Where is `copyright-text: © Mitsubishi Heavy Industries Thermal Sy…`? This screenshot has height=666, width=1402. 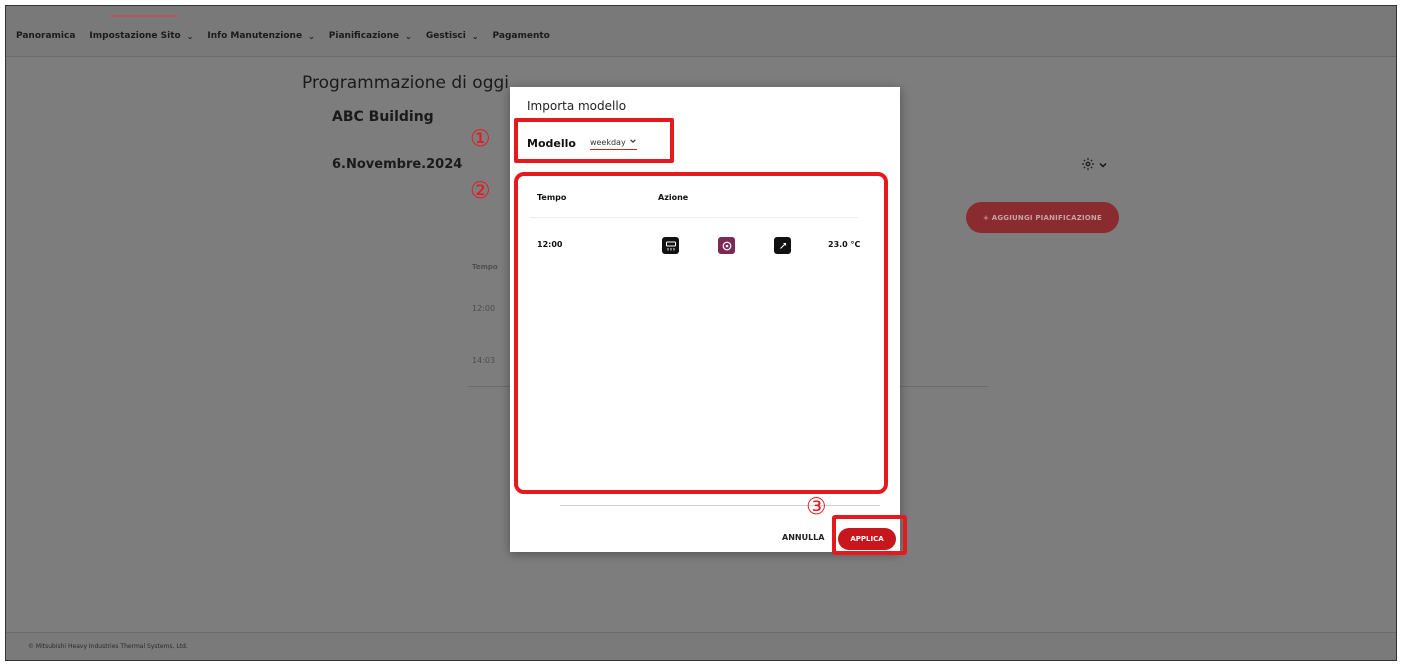
copyright-text: © Mitsubishi Heavy Industries Thermal Sy… is located at coordinates (108, 646).